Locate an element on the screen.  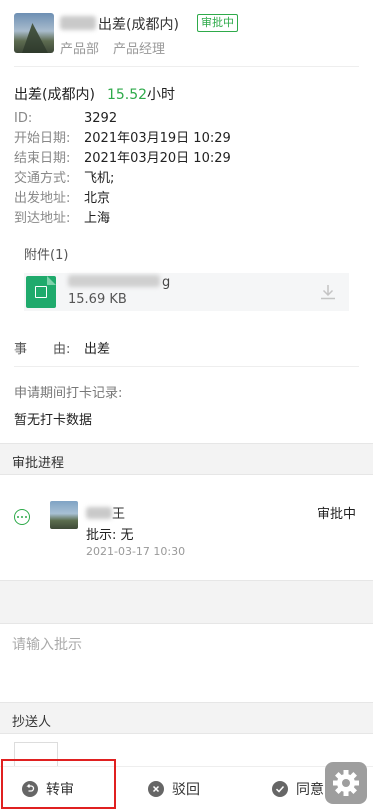
transfer-icon is located at coordinates (30, 789).